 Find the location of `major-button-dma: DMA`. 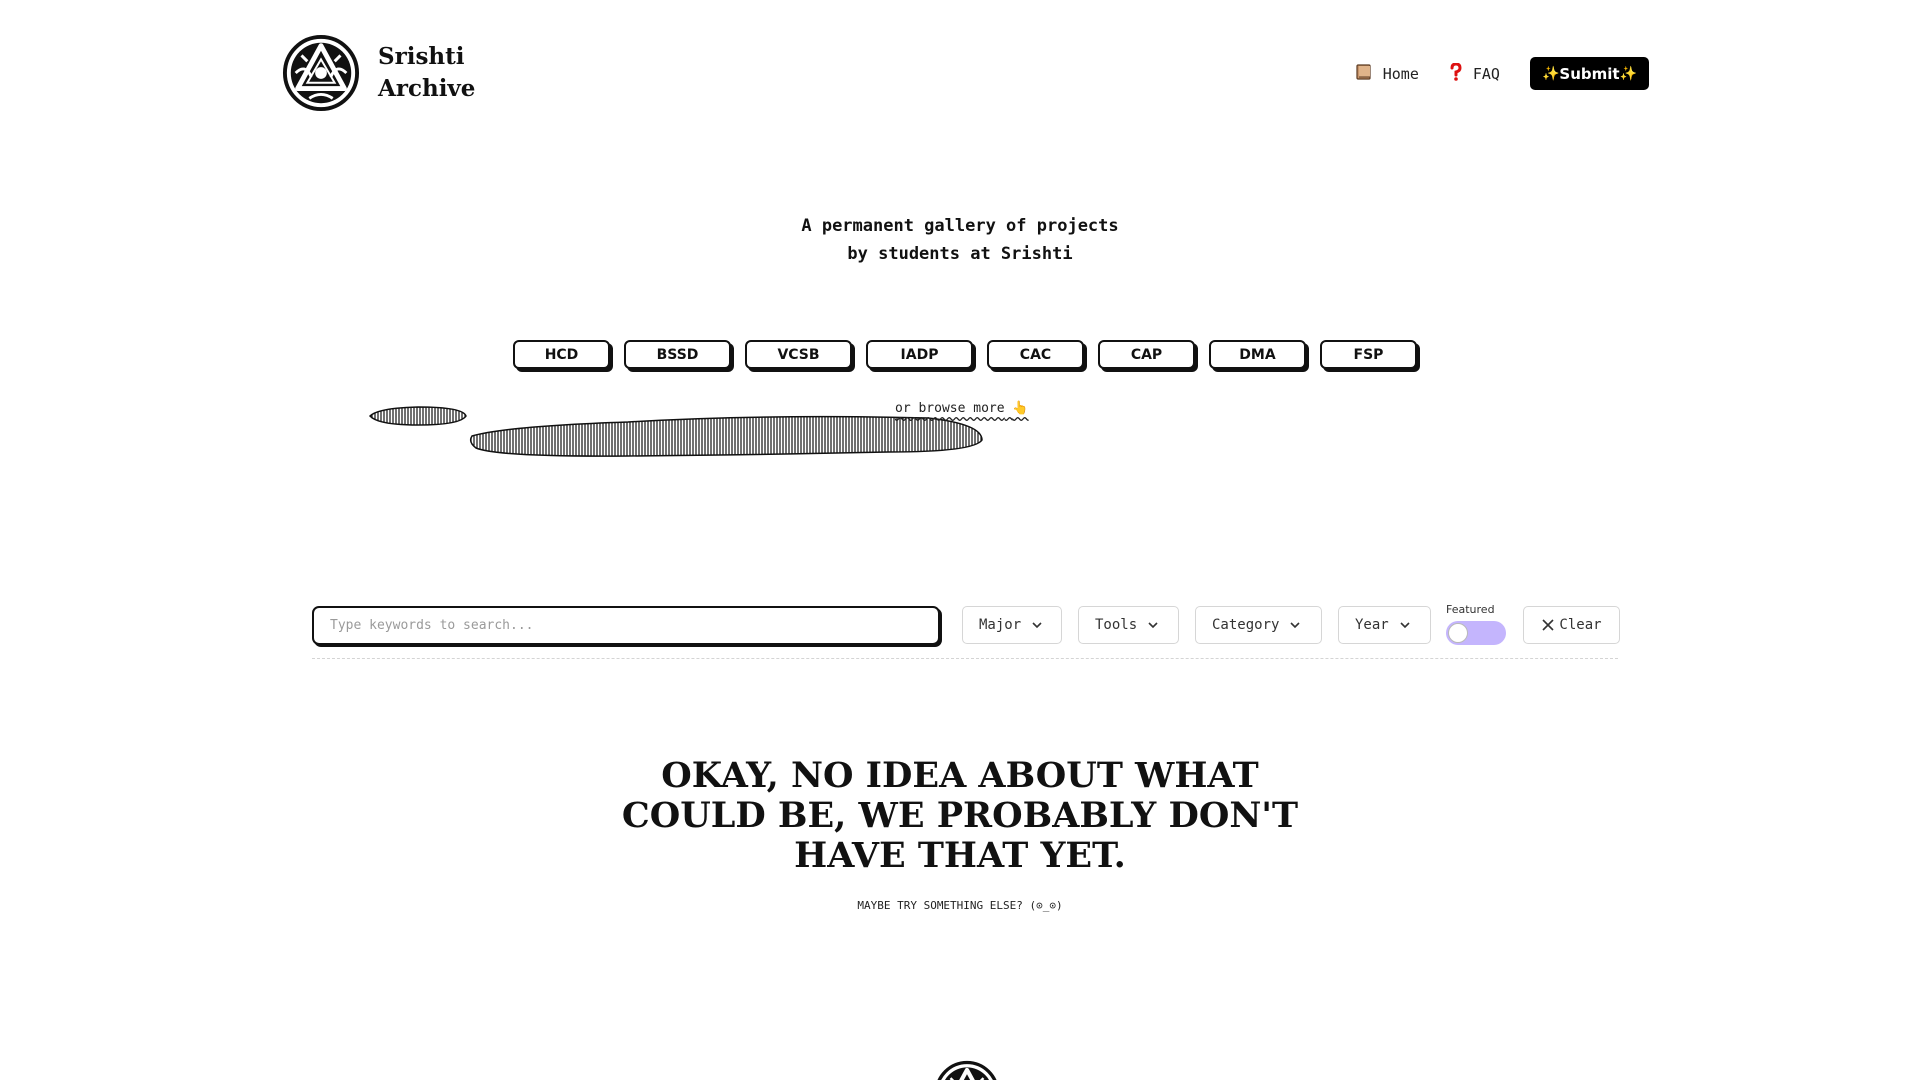

major-button-dma: DMA is located at coordinates (1257, 354).